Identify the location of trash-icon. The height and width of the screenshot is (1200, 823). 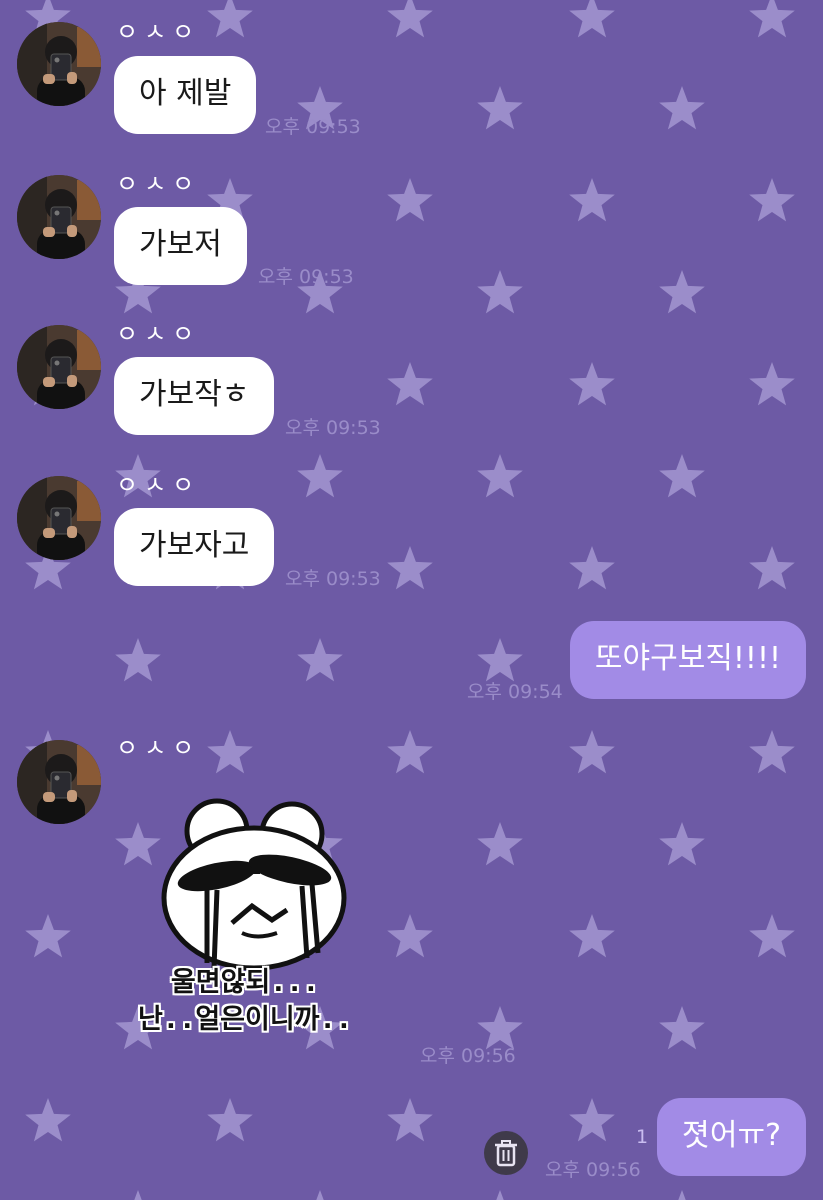
(506, 1153).